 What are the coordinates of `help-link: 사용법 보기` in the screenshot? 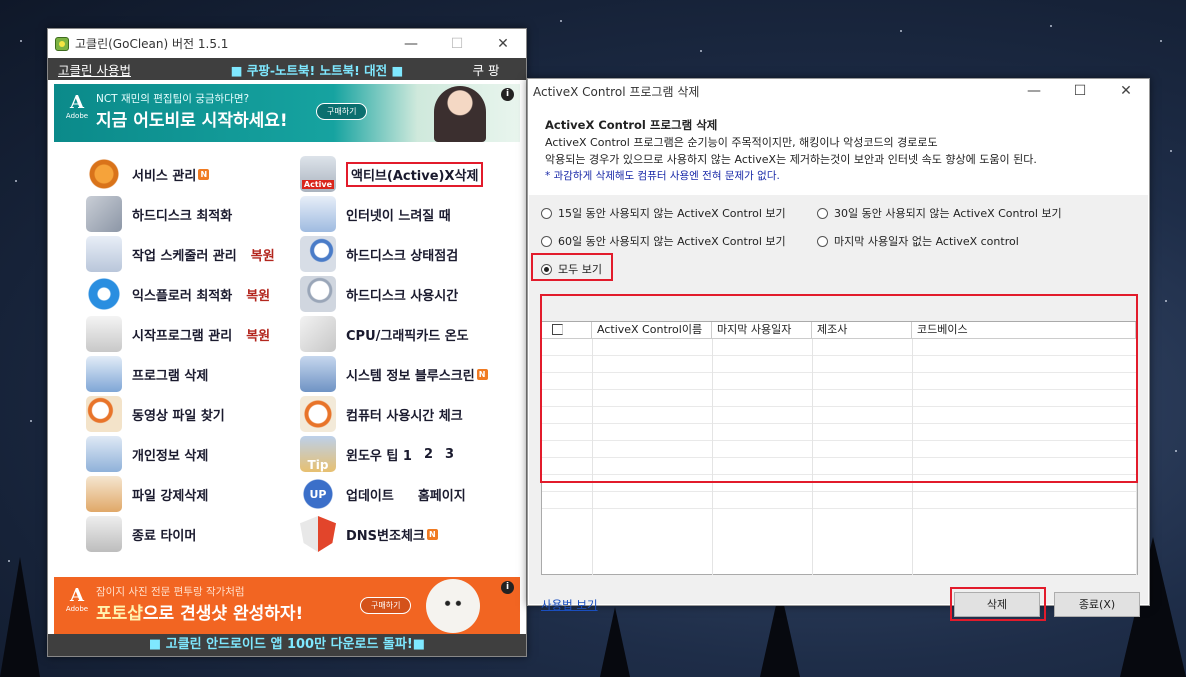 It's located at (569, 605).